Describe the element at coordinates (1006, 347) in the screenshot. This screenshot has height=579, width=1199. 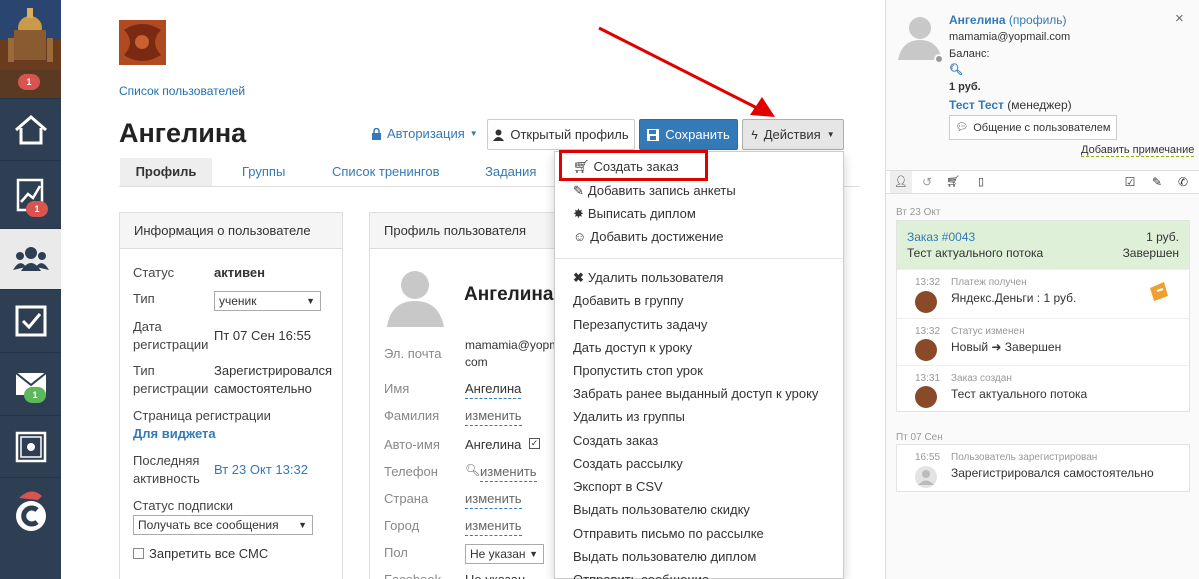
I see `event-text: Новый ➜ Завершен` at that location.